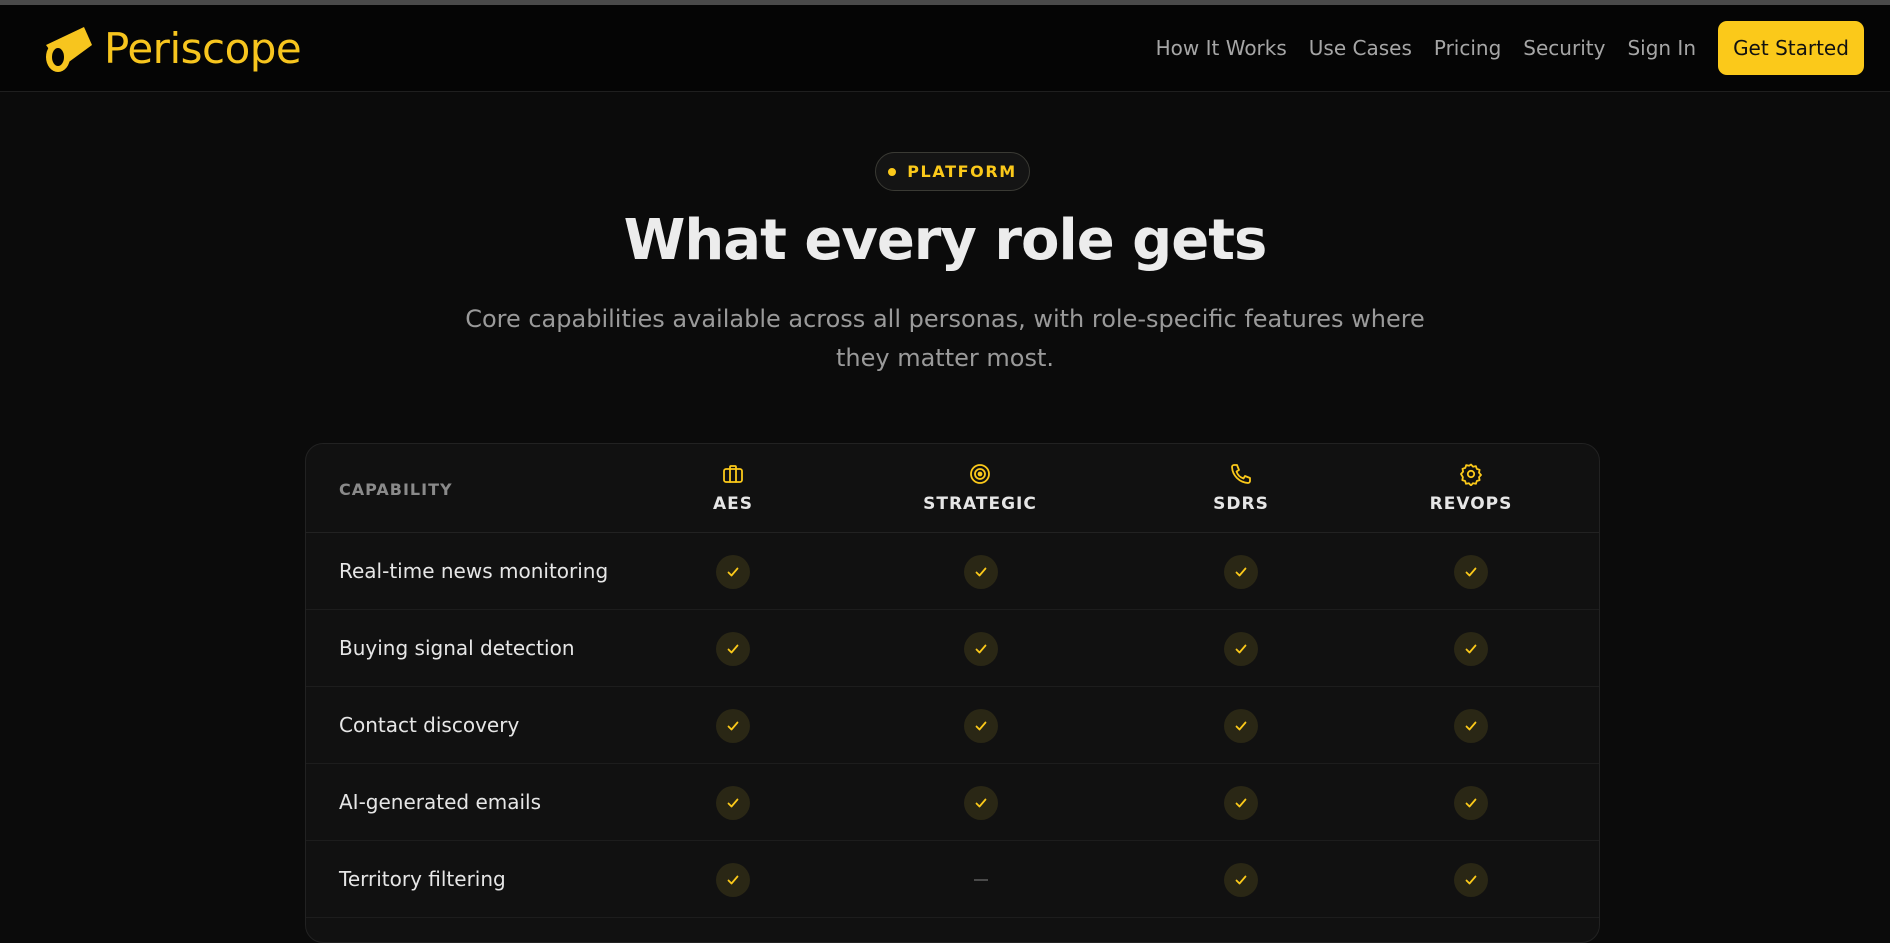 The width and height of the screenshot is (1890, 943). Describe the element at coordinates (203, 48) in the screenshot. I see `brand-name: Periscope` at that location.